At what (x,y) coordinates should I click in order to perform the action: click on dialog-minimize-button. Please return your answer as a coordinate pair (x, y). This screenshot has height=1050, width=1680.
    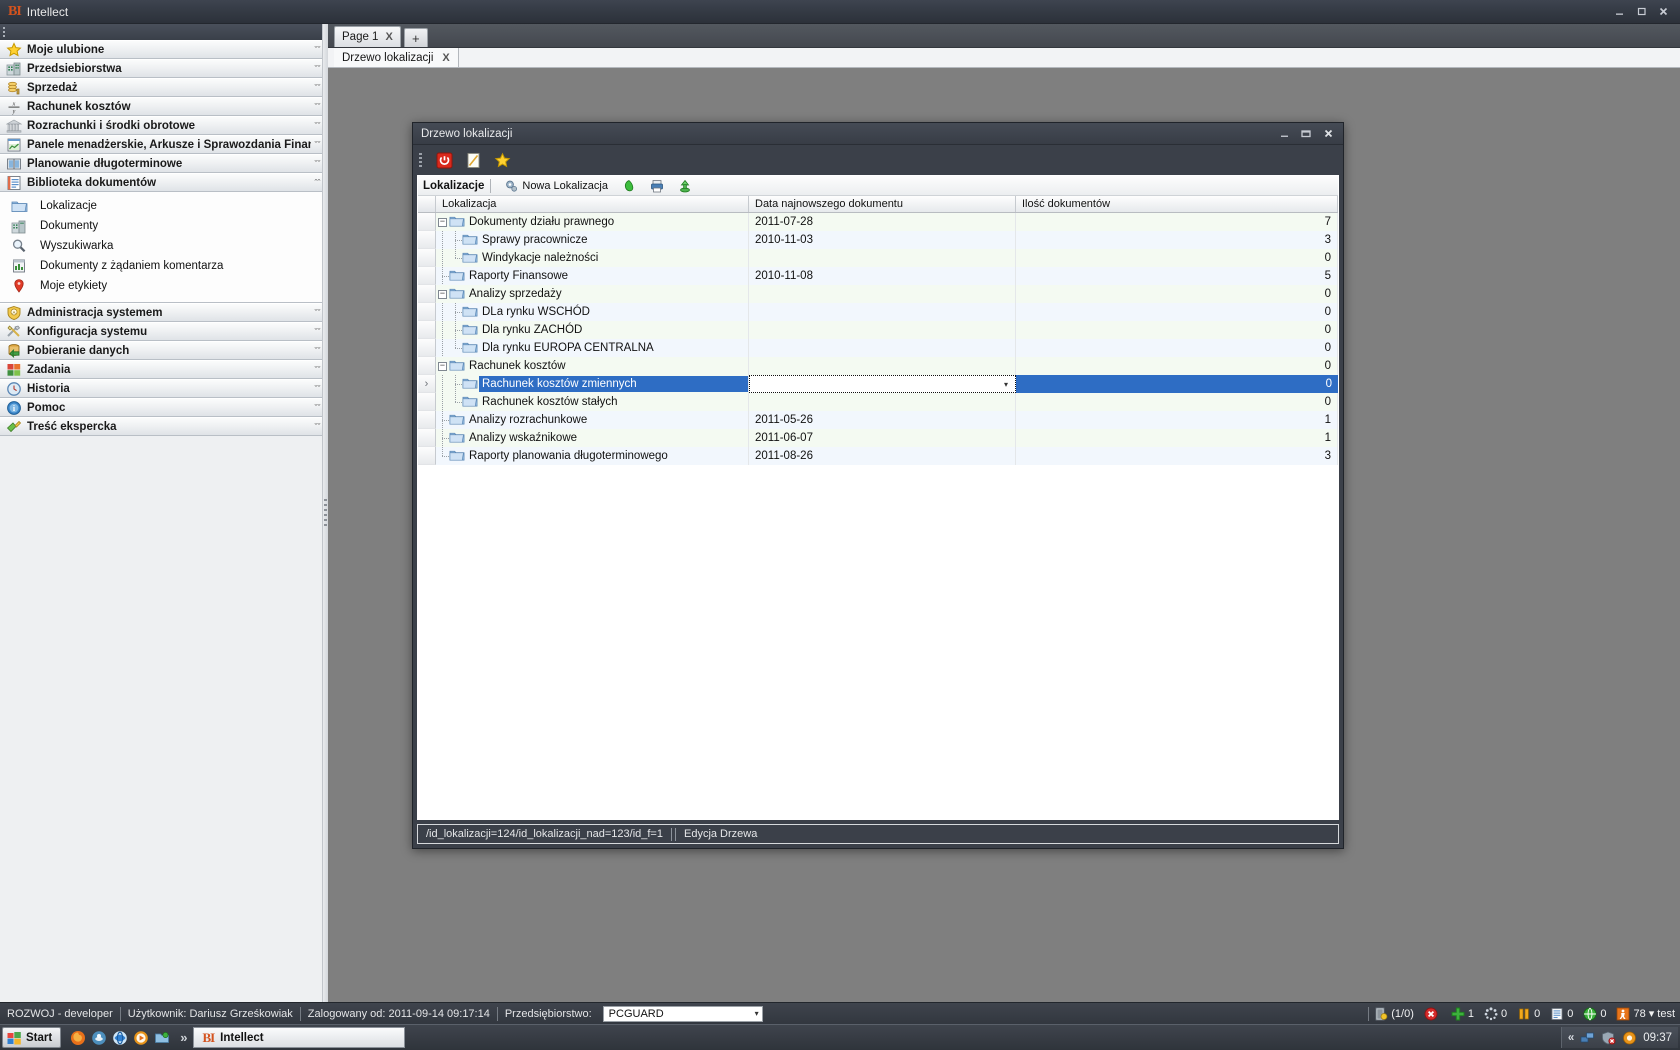
    Looking at the image, I should click on (1284, 134).